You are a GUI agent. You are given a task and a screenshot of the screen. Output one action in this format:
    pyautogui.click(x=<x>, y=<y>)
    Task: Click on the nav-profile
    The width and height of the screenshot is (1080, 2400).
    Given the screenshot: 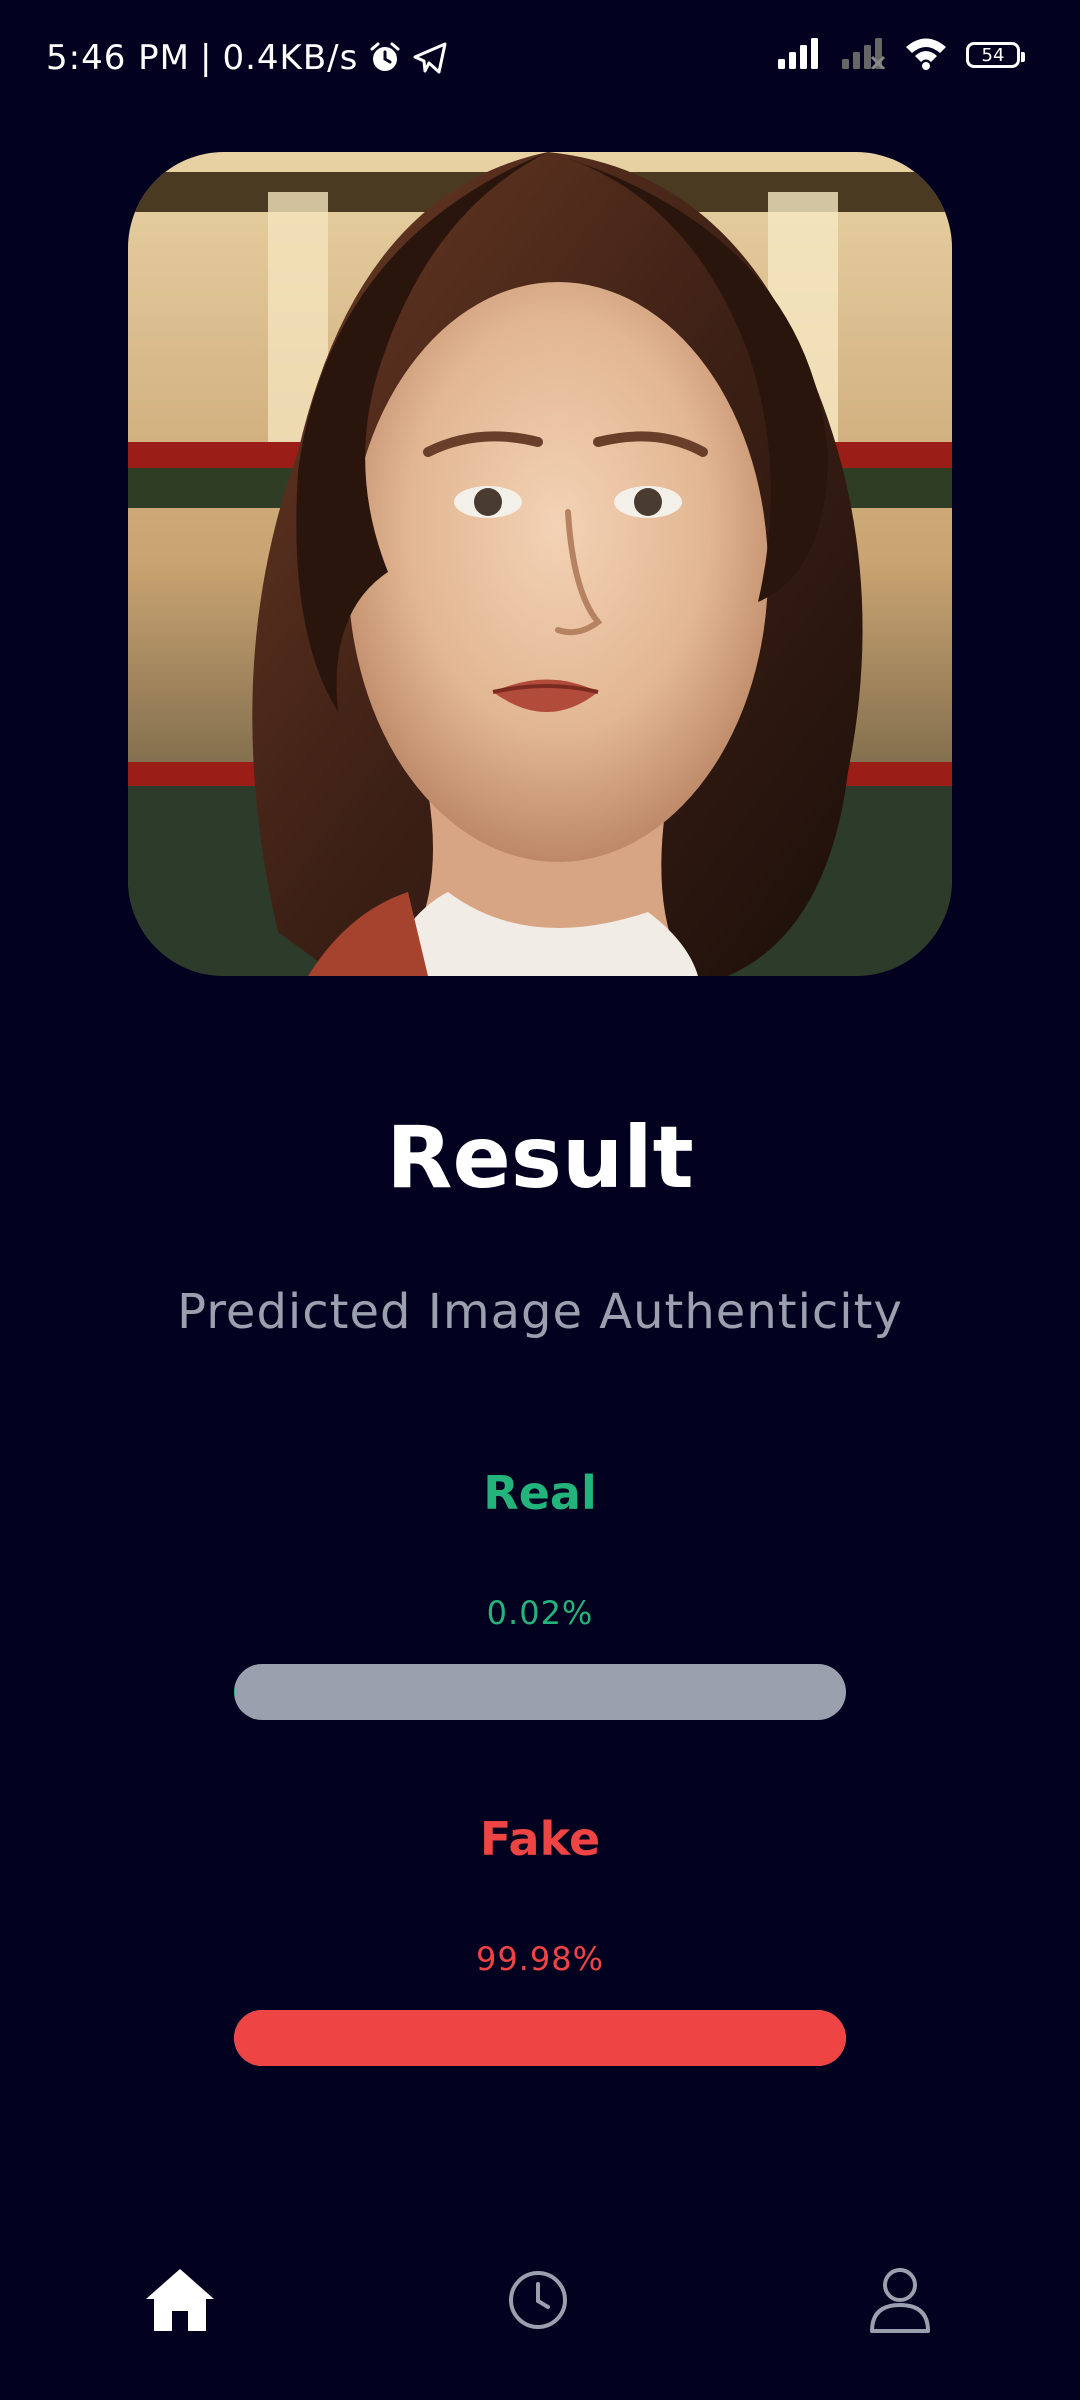 What is the action you would take?
    pyautogui.click(x=900, y=2300)
    